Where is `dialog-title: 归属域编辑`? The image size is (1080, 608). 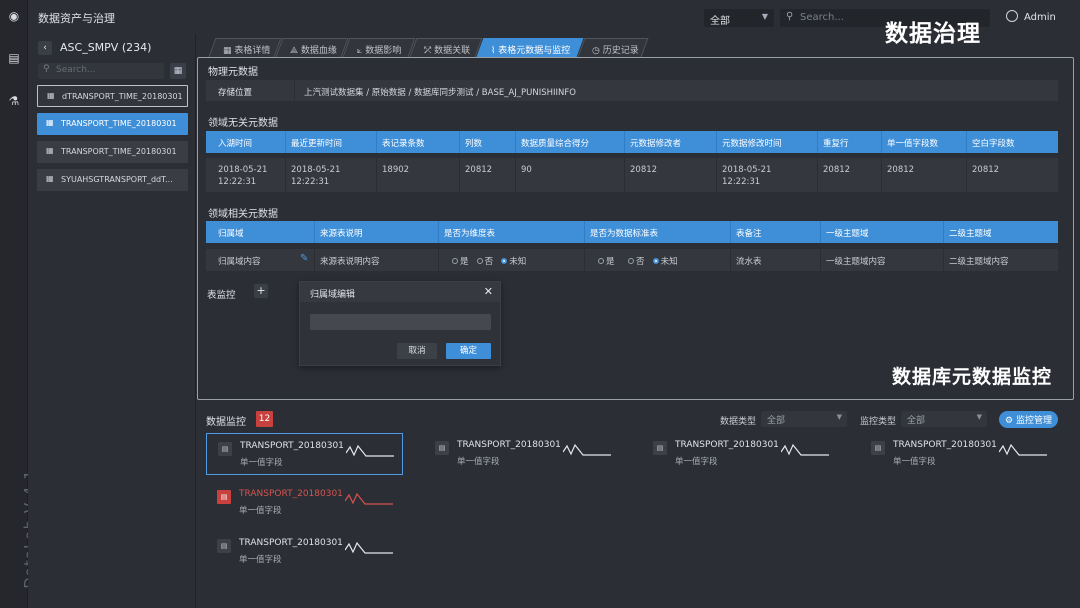
dialog-title: 归属域编辑 is located at coordinates (333, 295).